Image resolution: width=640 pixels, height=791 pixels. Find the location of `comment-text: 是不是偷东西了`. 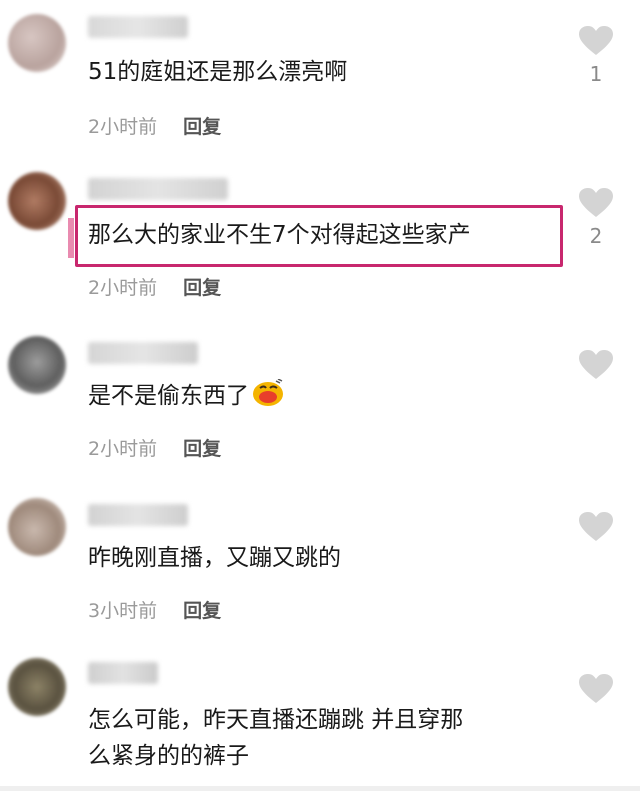

comment-text: 是不是偷东西了 is located at coordinates (186, 396).